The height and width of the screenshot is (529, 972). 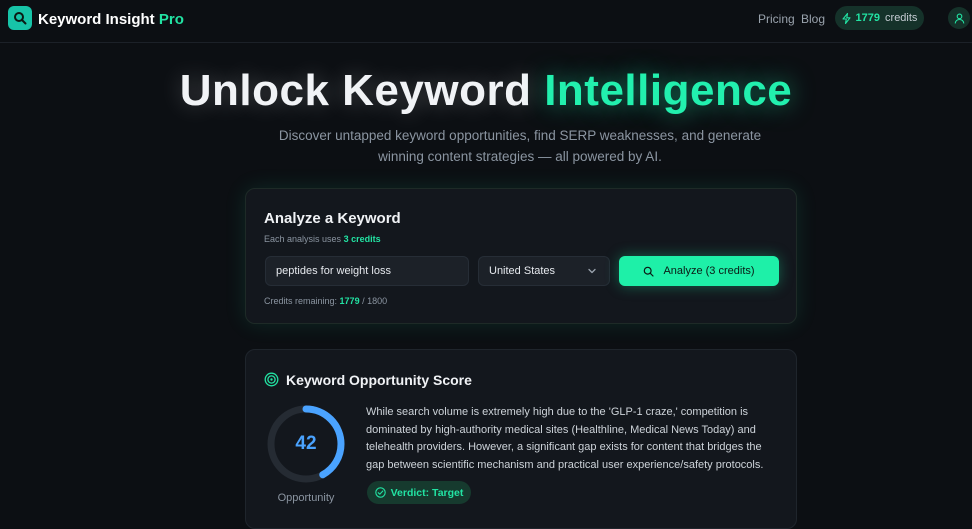 I want to click on keyword-input, so click(x=367, y=271).